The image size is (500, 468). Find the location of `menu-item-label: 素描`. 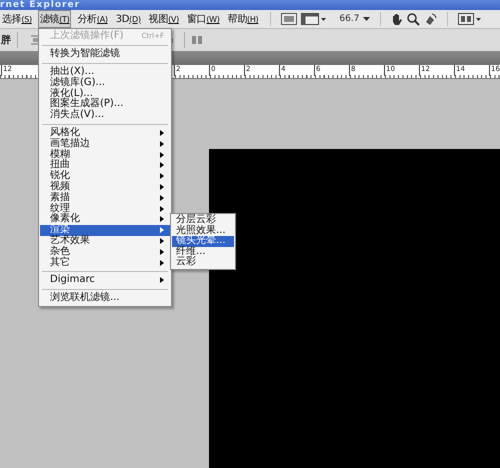

menu-item-label: 素描 is located at coordinates (60, 197).